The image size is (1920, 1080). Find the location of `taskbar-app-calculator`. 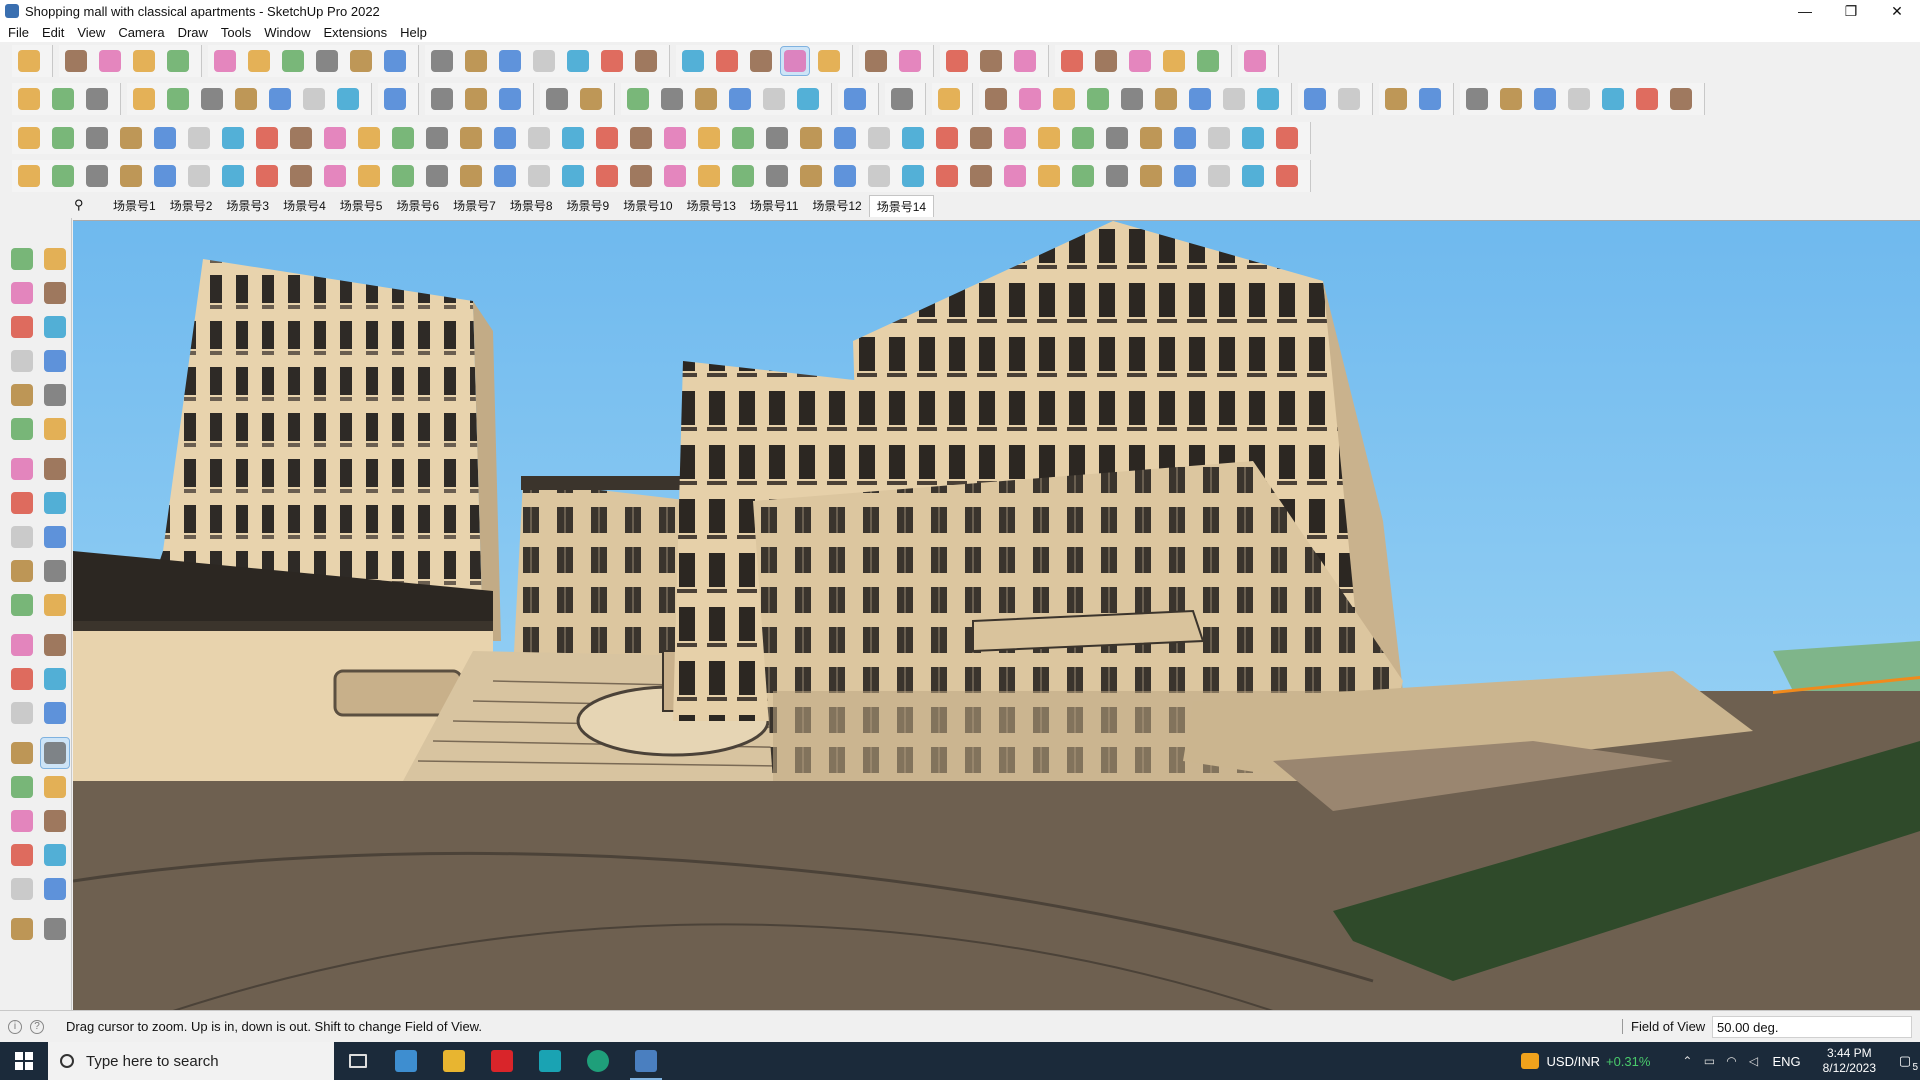

taskbar-app-calculator is located at coordinates (406, 1061).